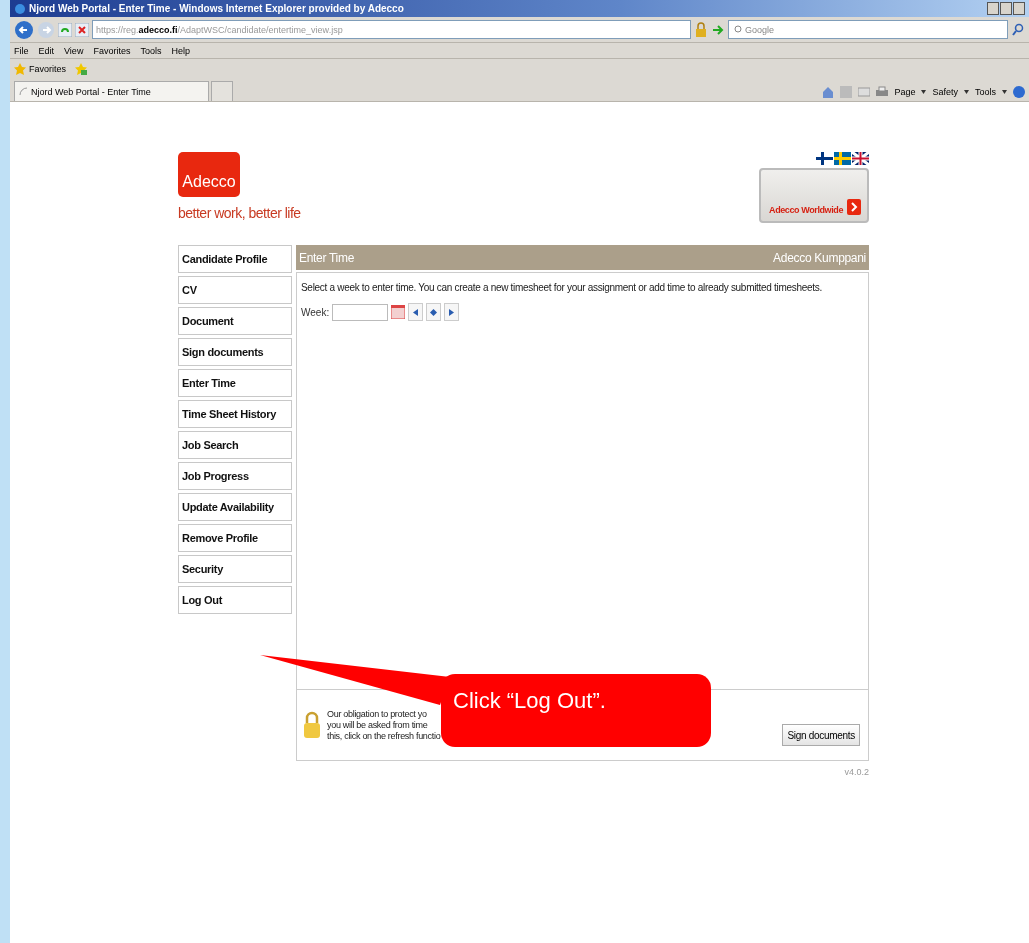  What do you see at coordinates (235, 414) in the screenshot?
I see `nav-item: Time Sheet History` at bounding box center [235, 414].